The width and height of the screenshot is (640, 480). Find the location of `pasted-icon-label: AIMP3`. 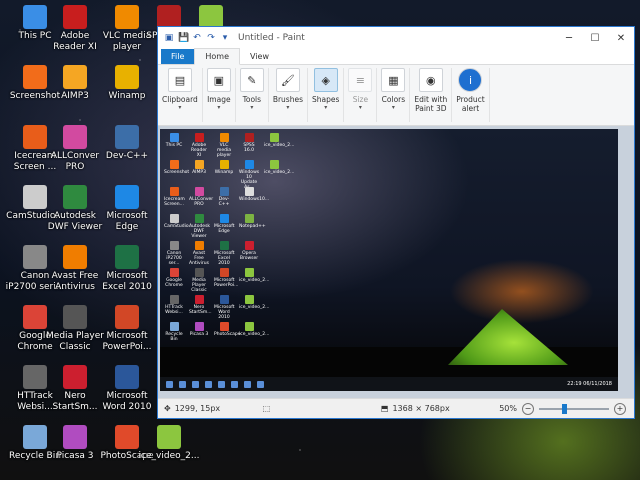

pasted-icon-label: AIMP3 is located at coordinates (199, 172).